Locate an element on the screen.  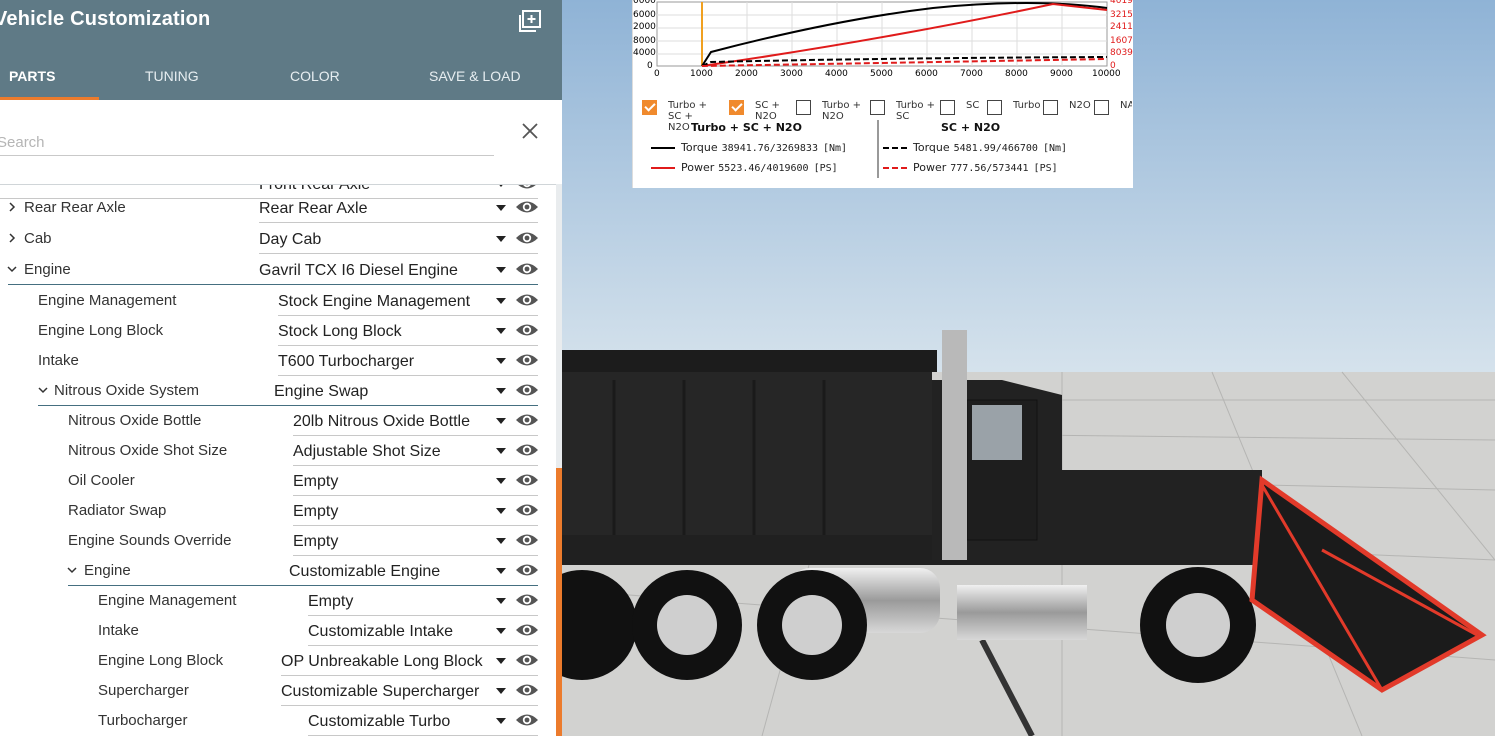
scrollbar is located at coordinates (559, 460).